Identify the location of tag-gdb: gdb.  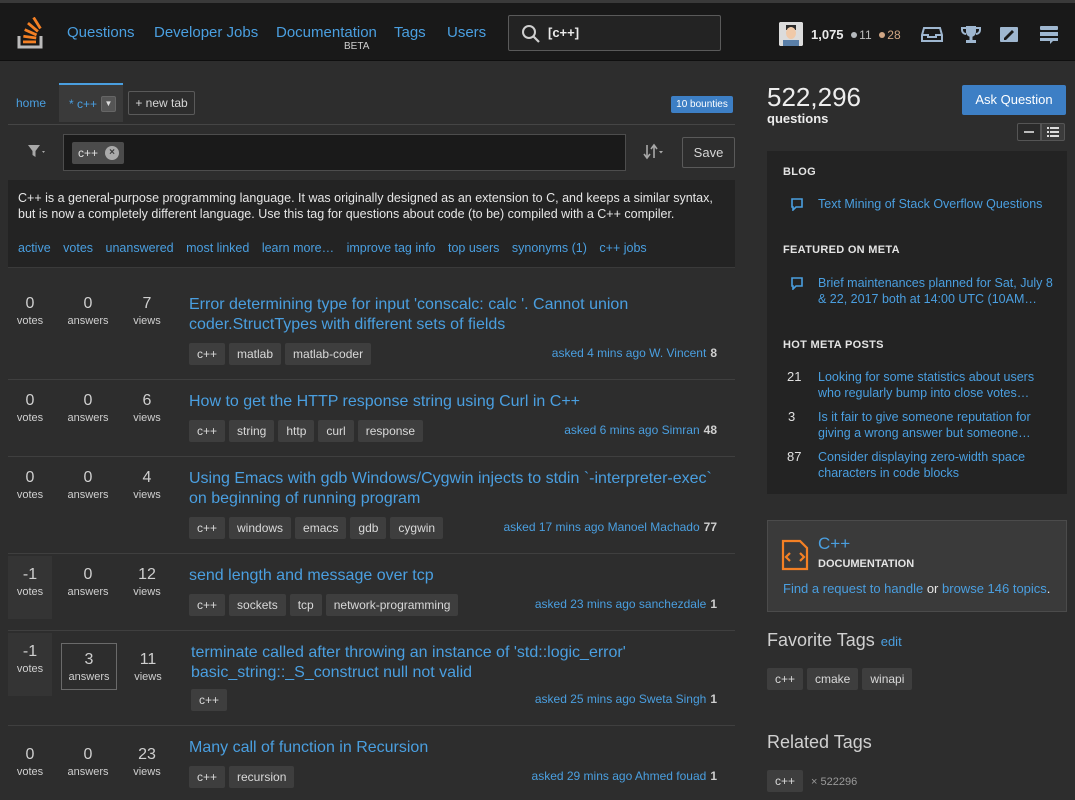
(368, 528).